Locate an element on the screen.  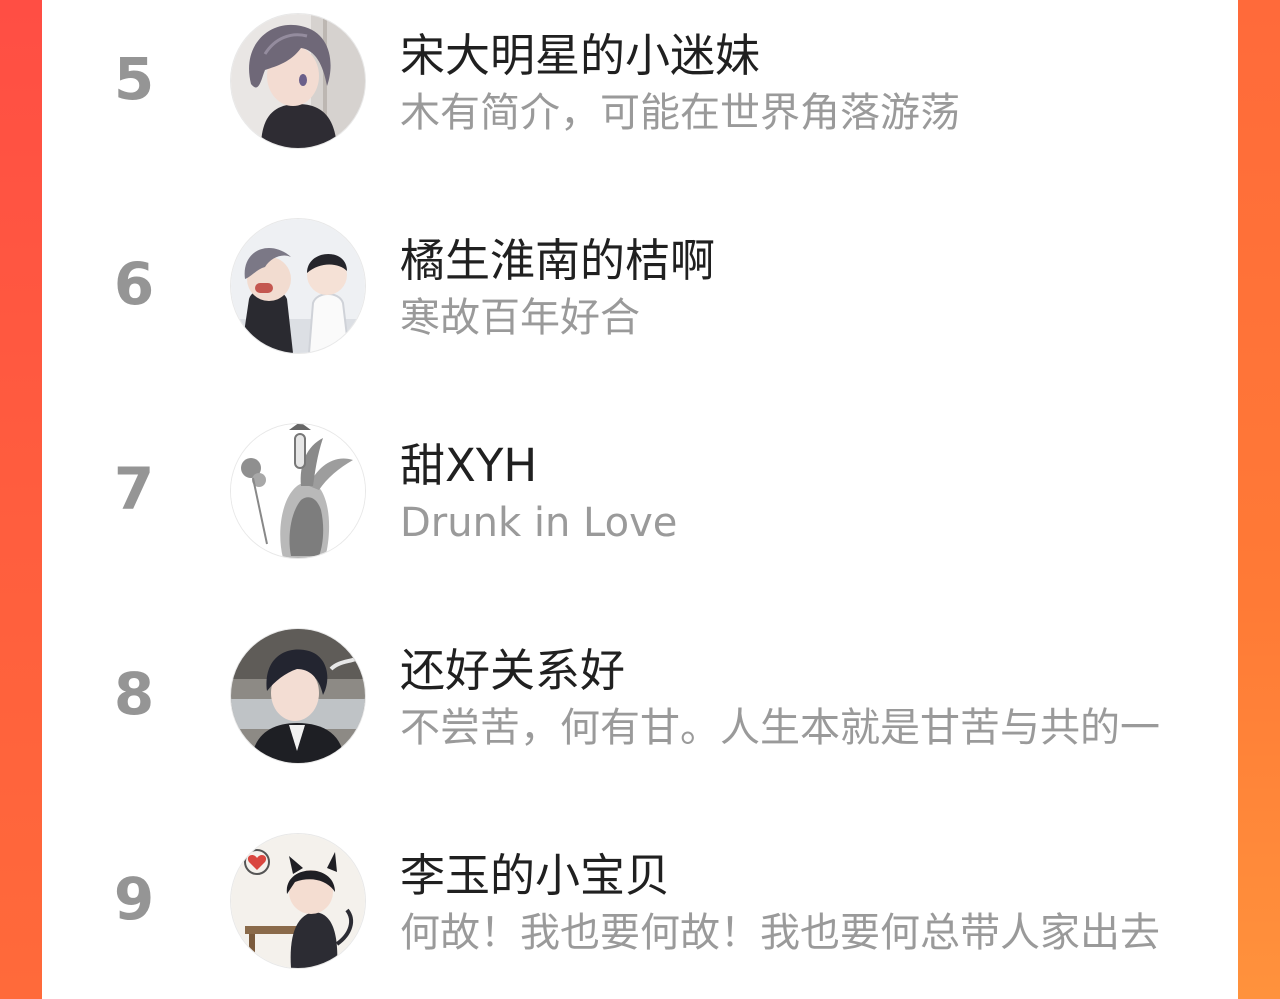
ranking-row: 6 橘生淮南的桔啊 寒故百年好合 is located at coordinates (640, 289).